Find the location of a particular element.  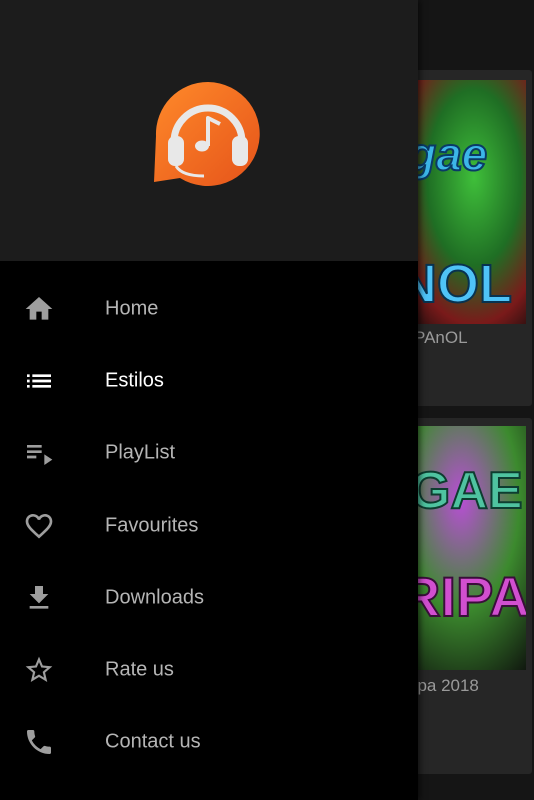

album-thumb-text-2: RIPA is located at coordinates (463, 596).